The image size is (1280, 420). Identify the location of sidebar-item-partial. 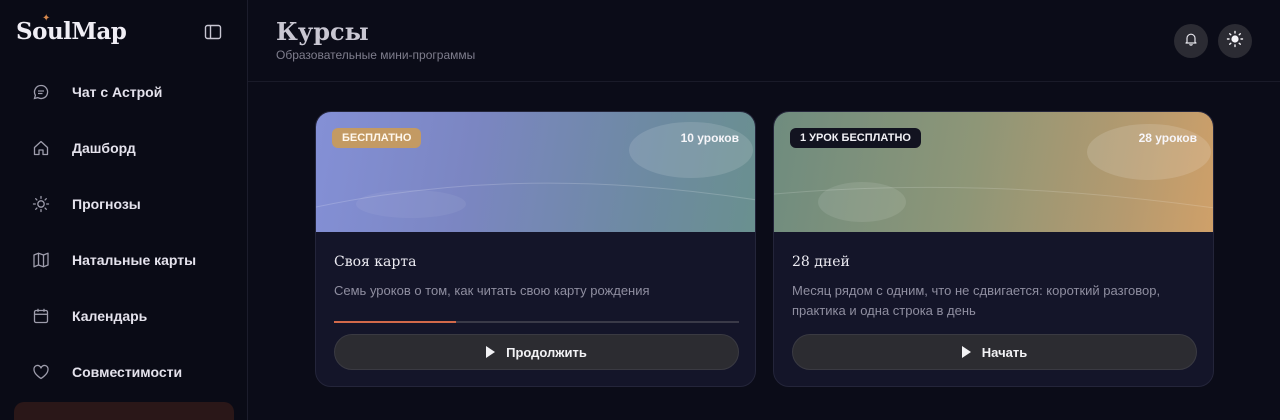
(124, 411).